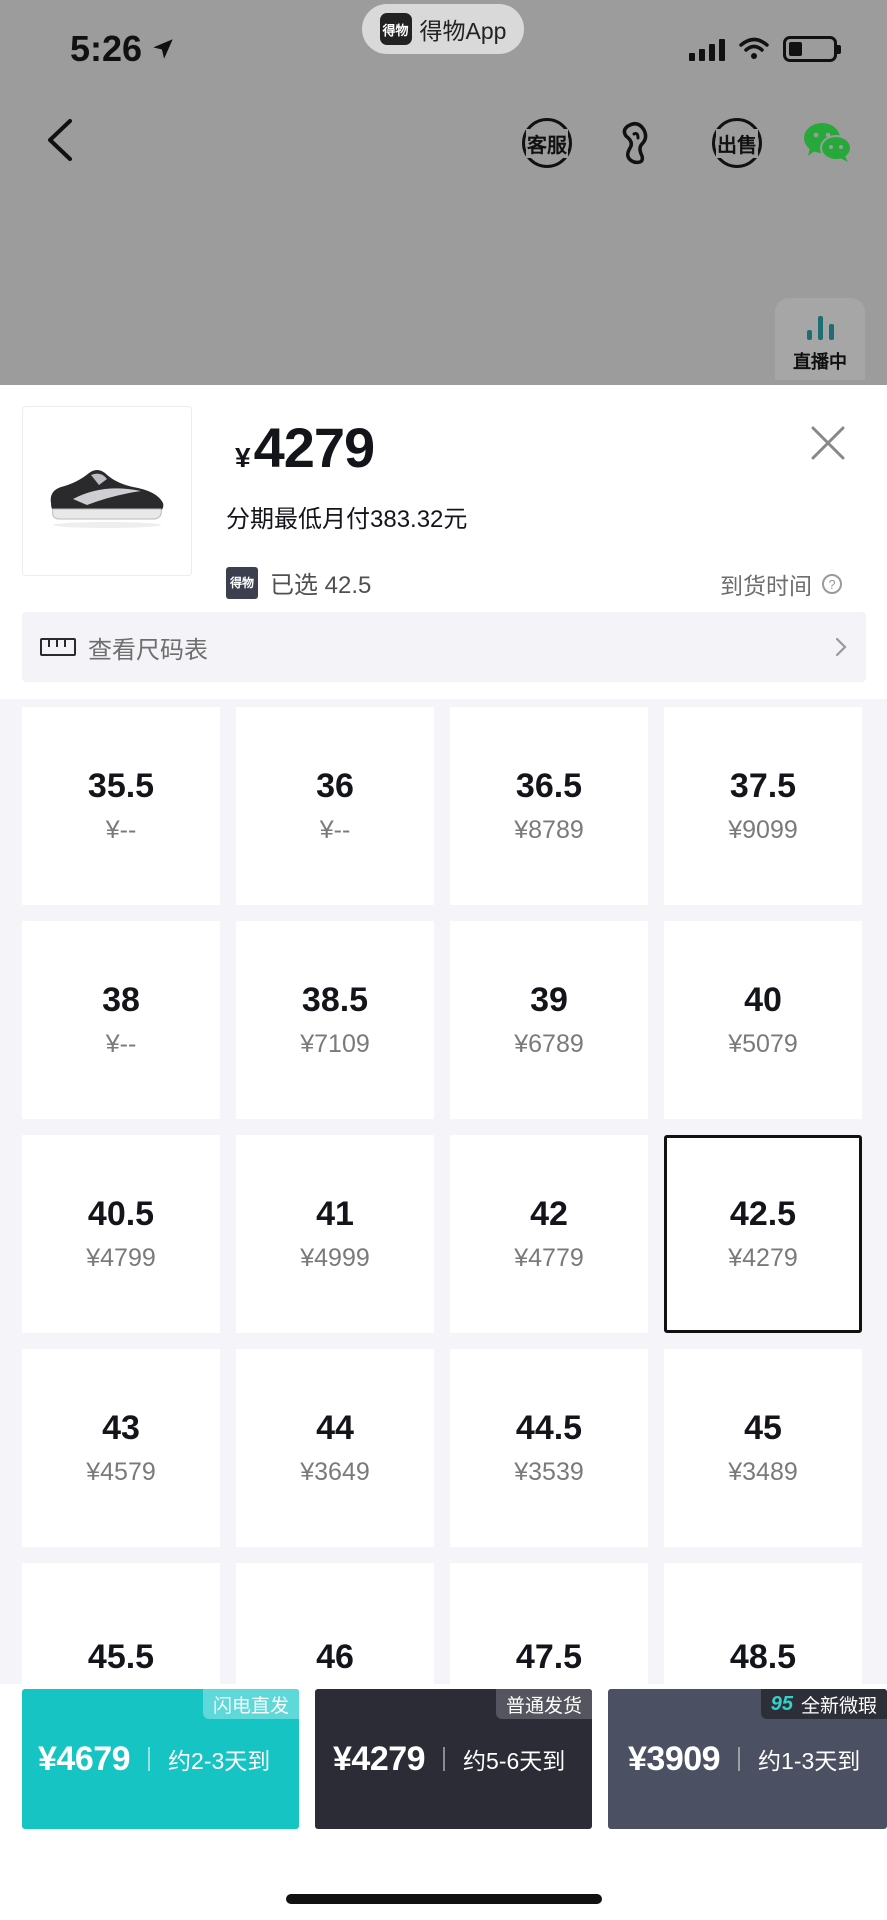 The width and height of the screenshot is (887, 1920). I want to click on size-option-44-5: 44.5 ¥3539, so click(549, 1448).